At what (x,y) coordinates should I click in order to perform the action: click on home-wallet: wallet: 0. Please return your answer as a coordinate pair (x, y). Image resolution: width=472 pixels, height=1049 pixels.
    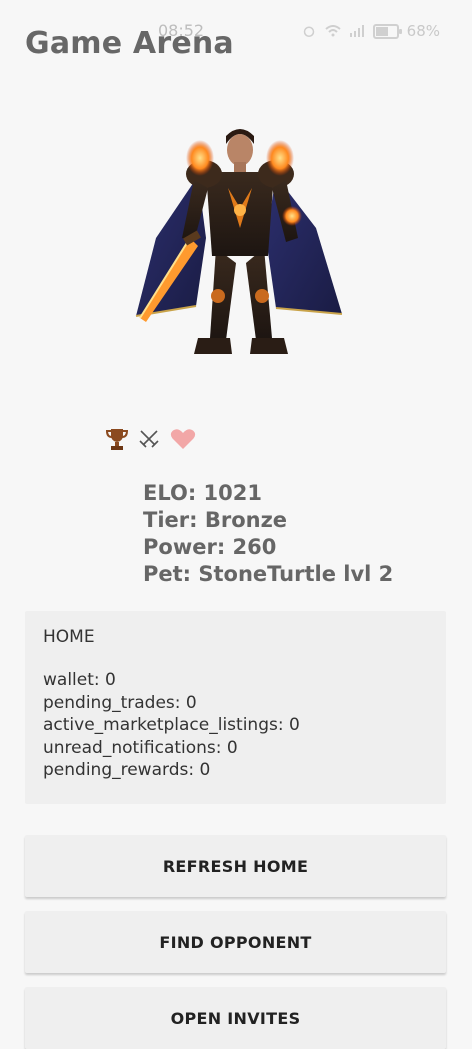
    Looking at the image, I should click on (79, 680).